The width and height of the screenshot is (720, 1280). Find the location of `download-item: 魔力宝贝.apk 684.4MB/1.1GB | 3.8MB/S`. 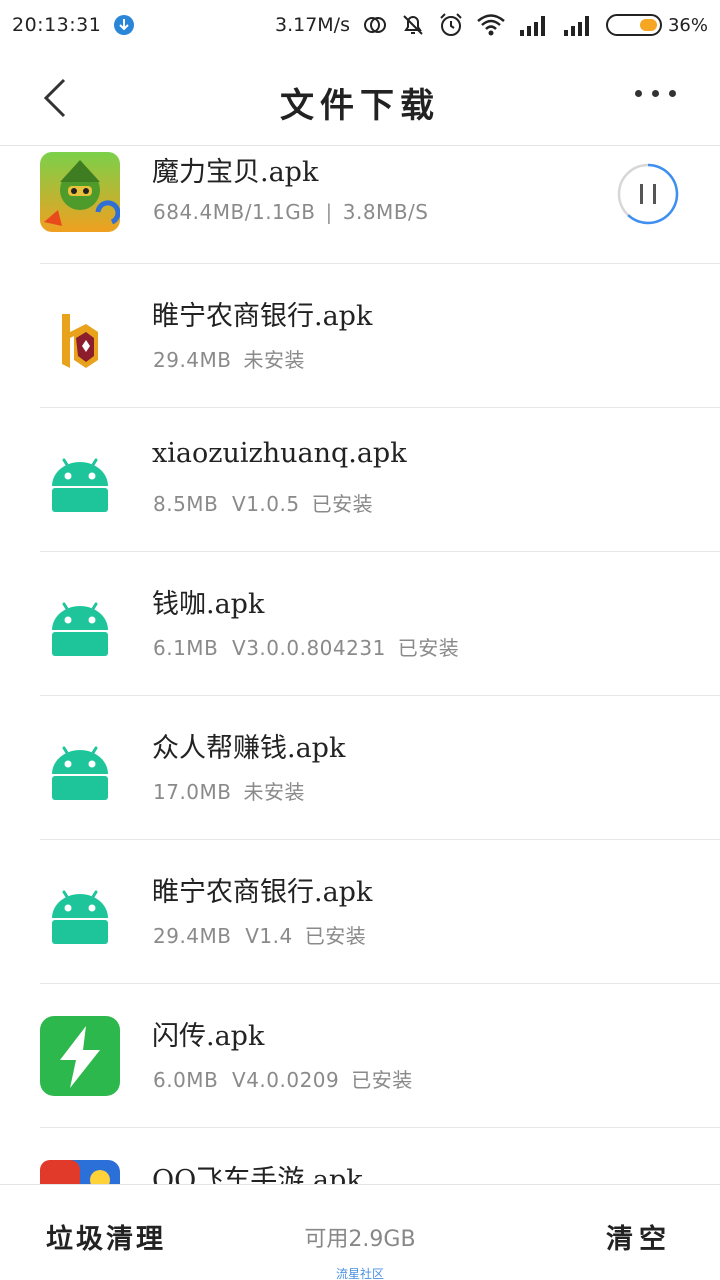

download-item: 魔力宝贝.apk 684.4MB/1.1GB | 3.8MB/S is located at coordinates (360, 205).